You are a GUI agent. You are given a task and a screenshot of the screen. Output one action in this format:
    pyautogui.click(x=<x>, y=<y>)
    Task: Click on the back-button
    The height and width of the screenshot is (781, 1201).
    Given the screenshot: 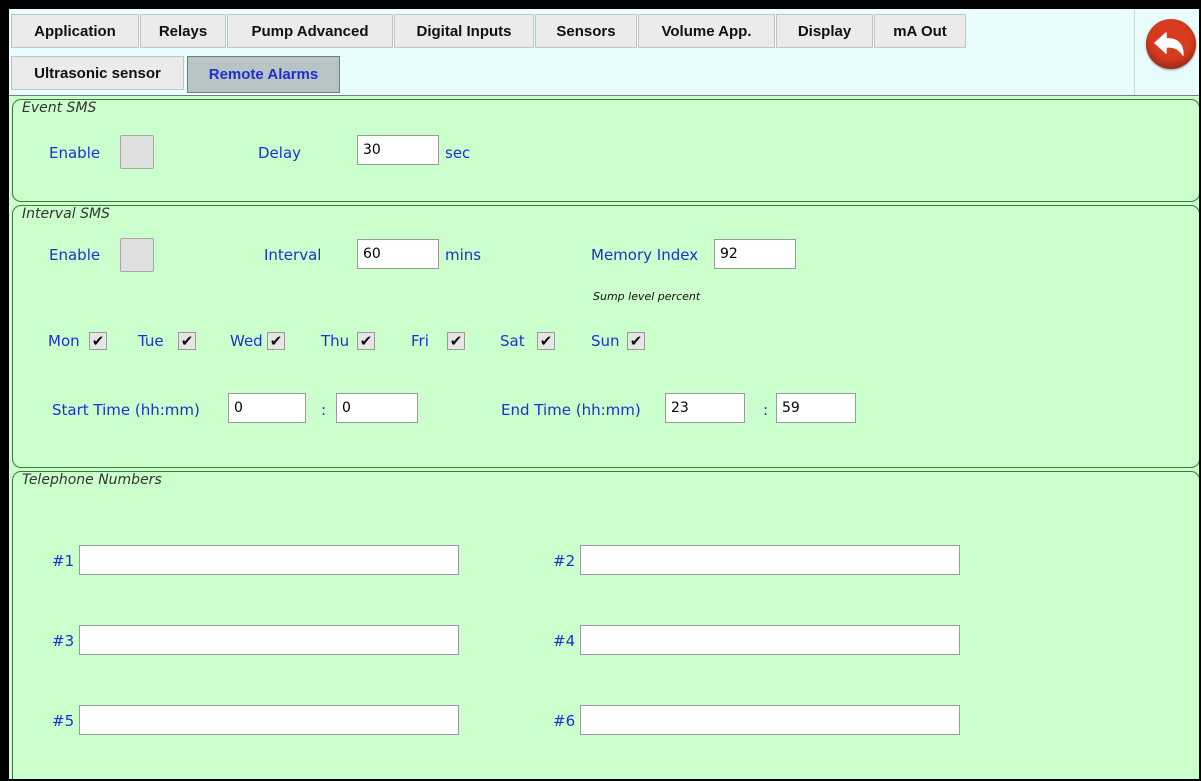 What is the action you would take?
    pyautogui.click(x=1171, y=44)
    